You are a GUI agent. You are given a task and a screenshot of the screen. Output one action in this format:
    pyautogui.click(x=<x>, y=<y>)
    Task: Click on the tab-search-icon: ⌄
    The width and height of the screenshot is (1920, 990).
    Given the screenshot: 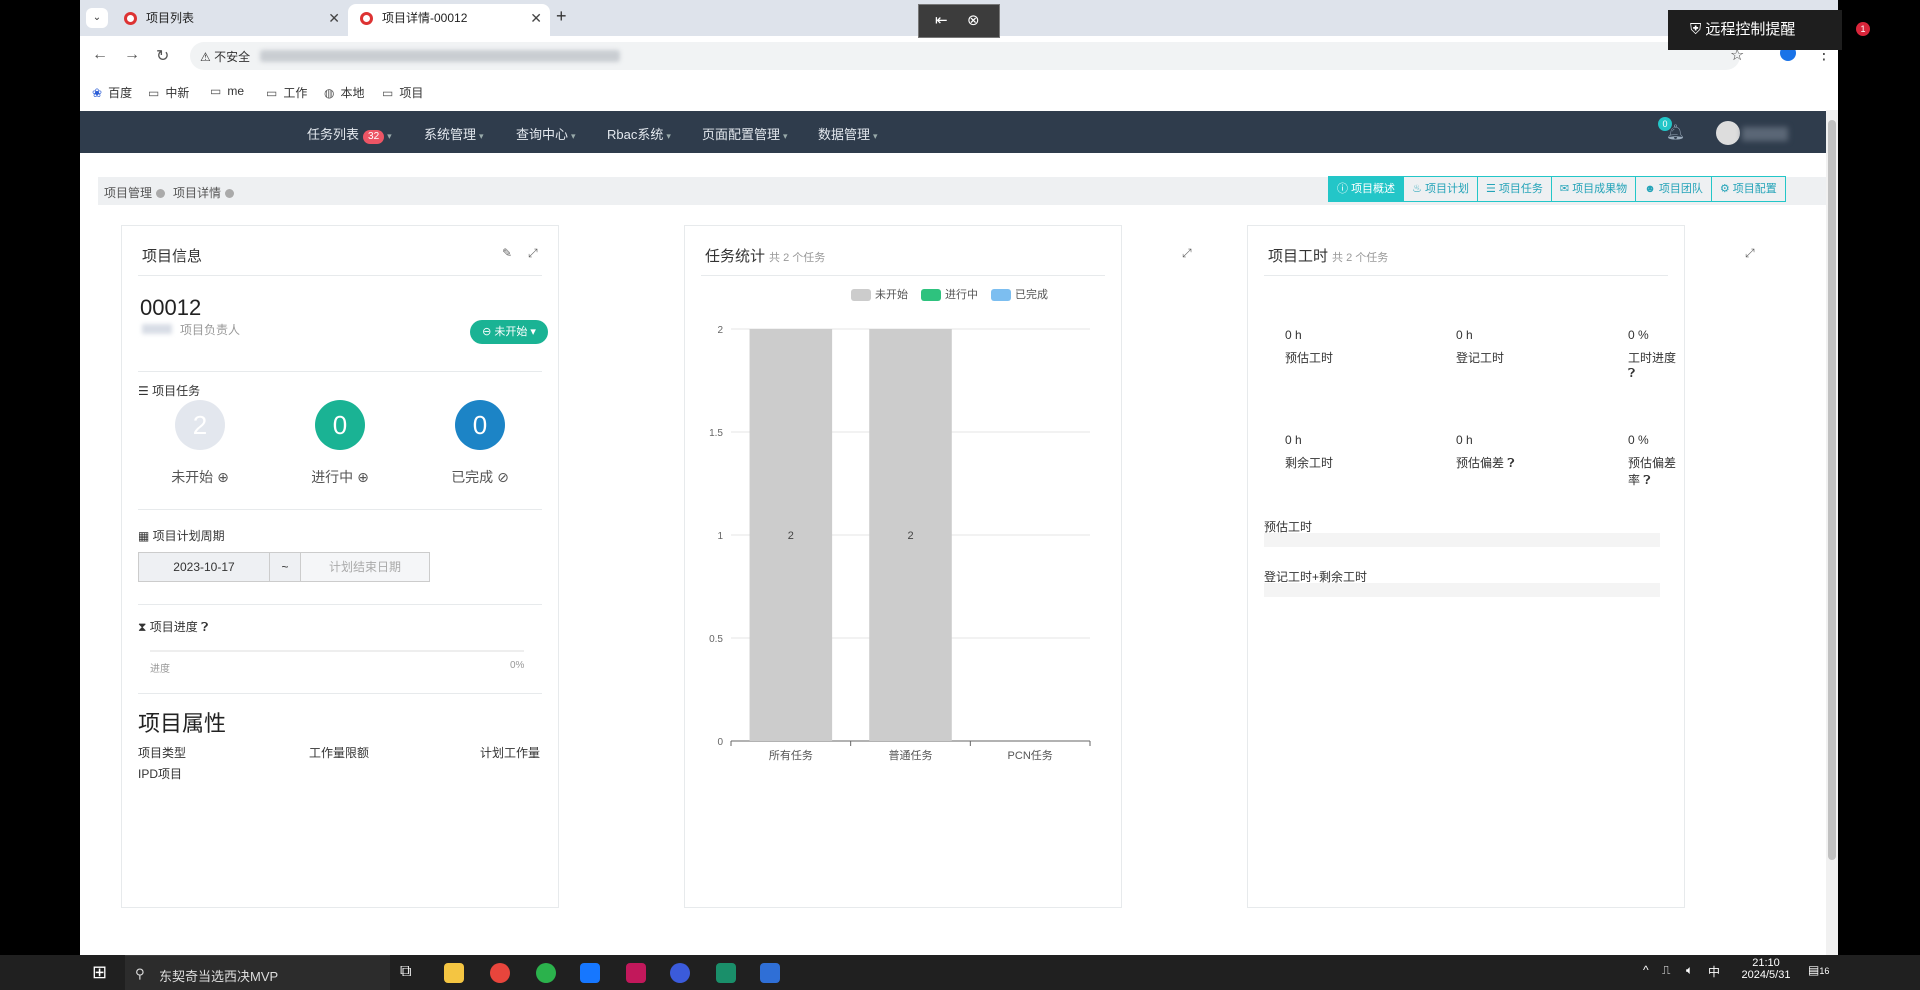 What is the action you would take?
    pyautogui.click(x=97, y=18)
    